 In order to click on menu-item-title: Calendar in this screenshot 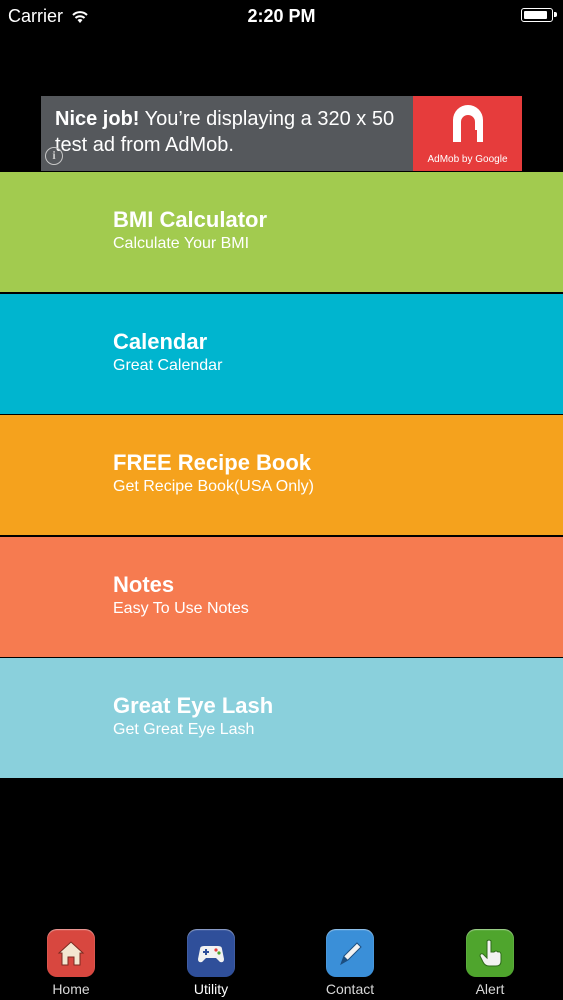, I will do `click(160, 341)`.